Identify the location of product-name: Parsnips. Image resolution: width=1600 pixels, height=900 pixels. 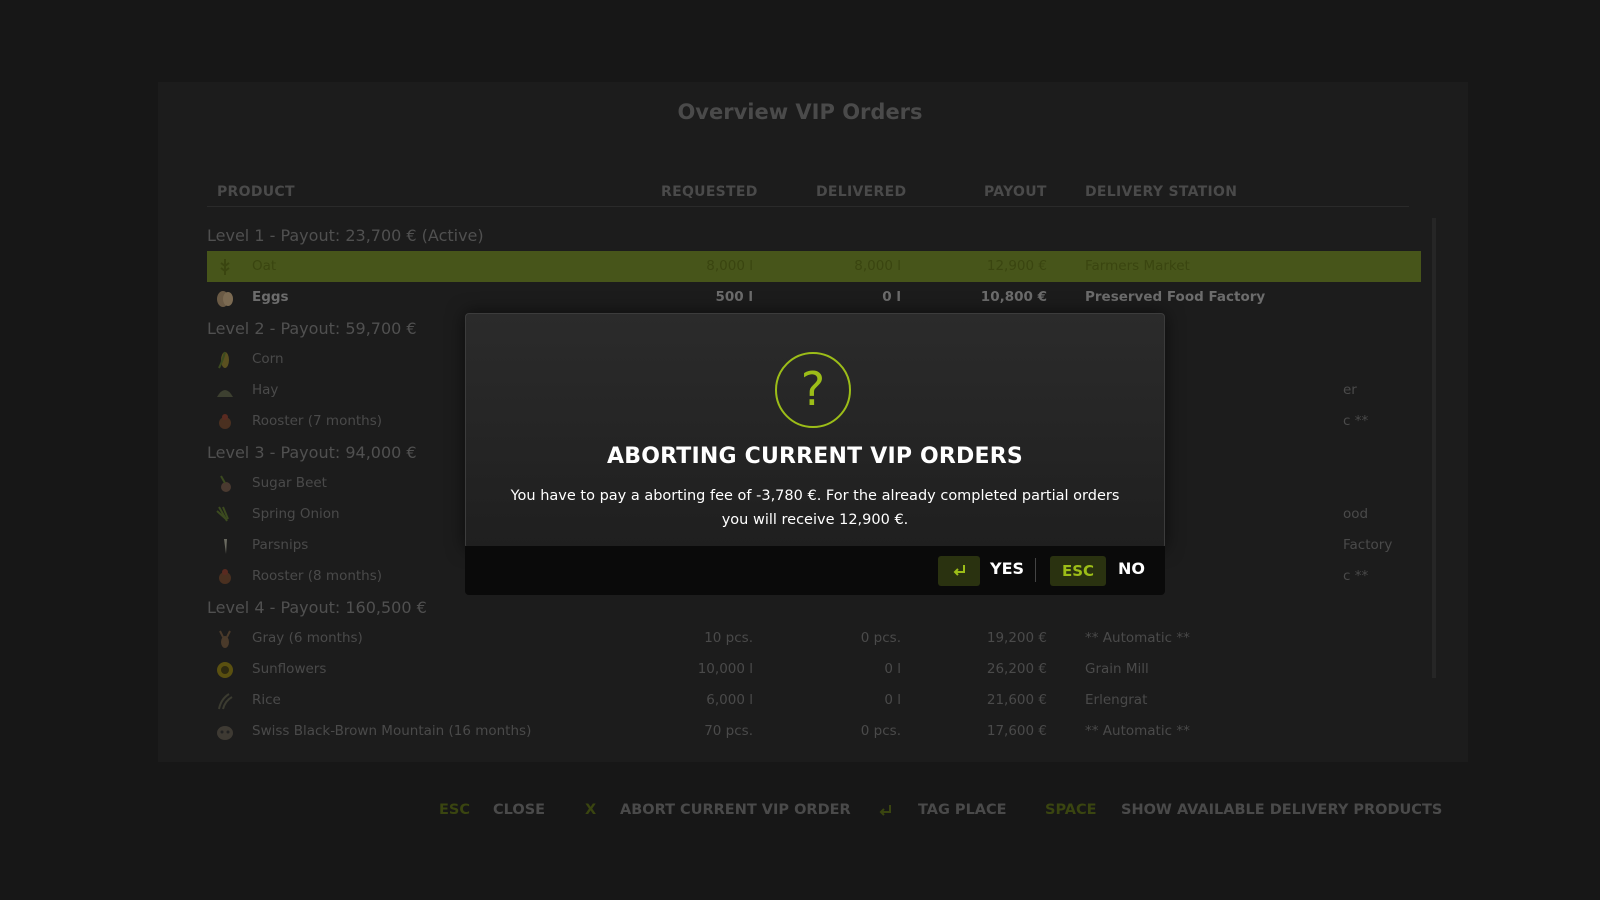
(280, 545).